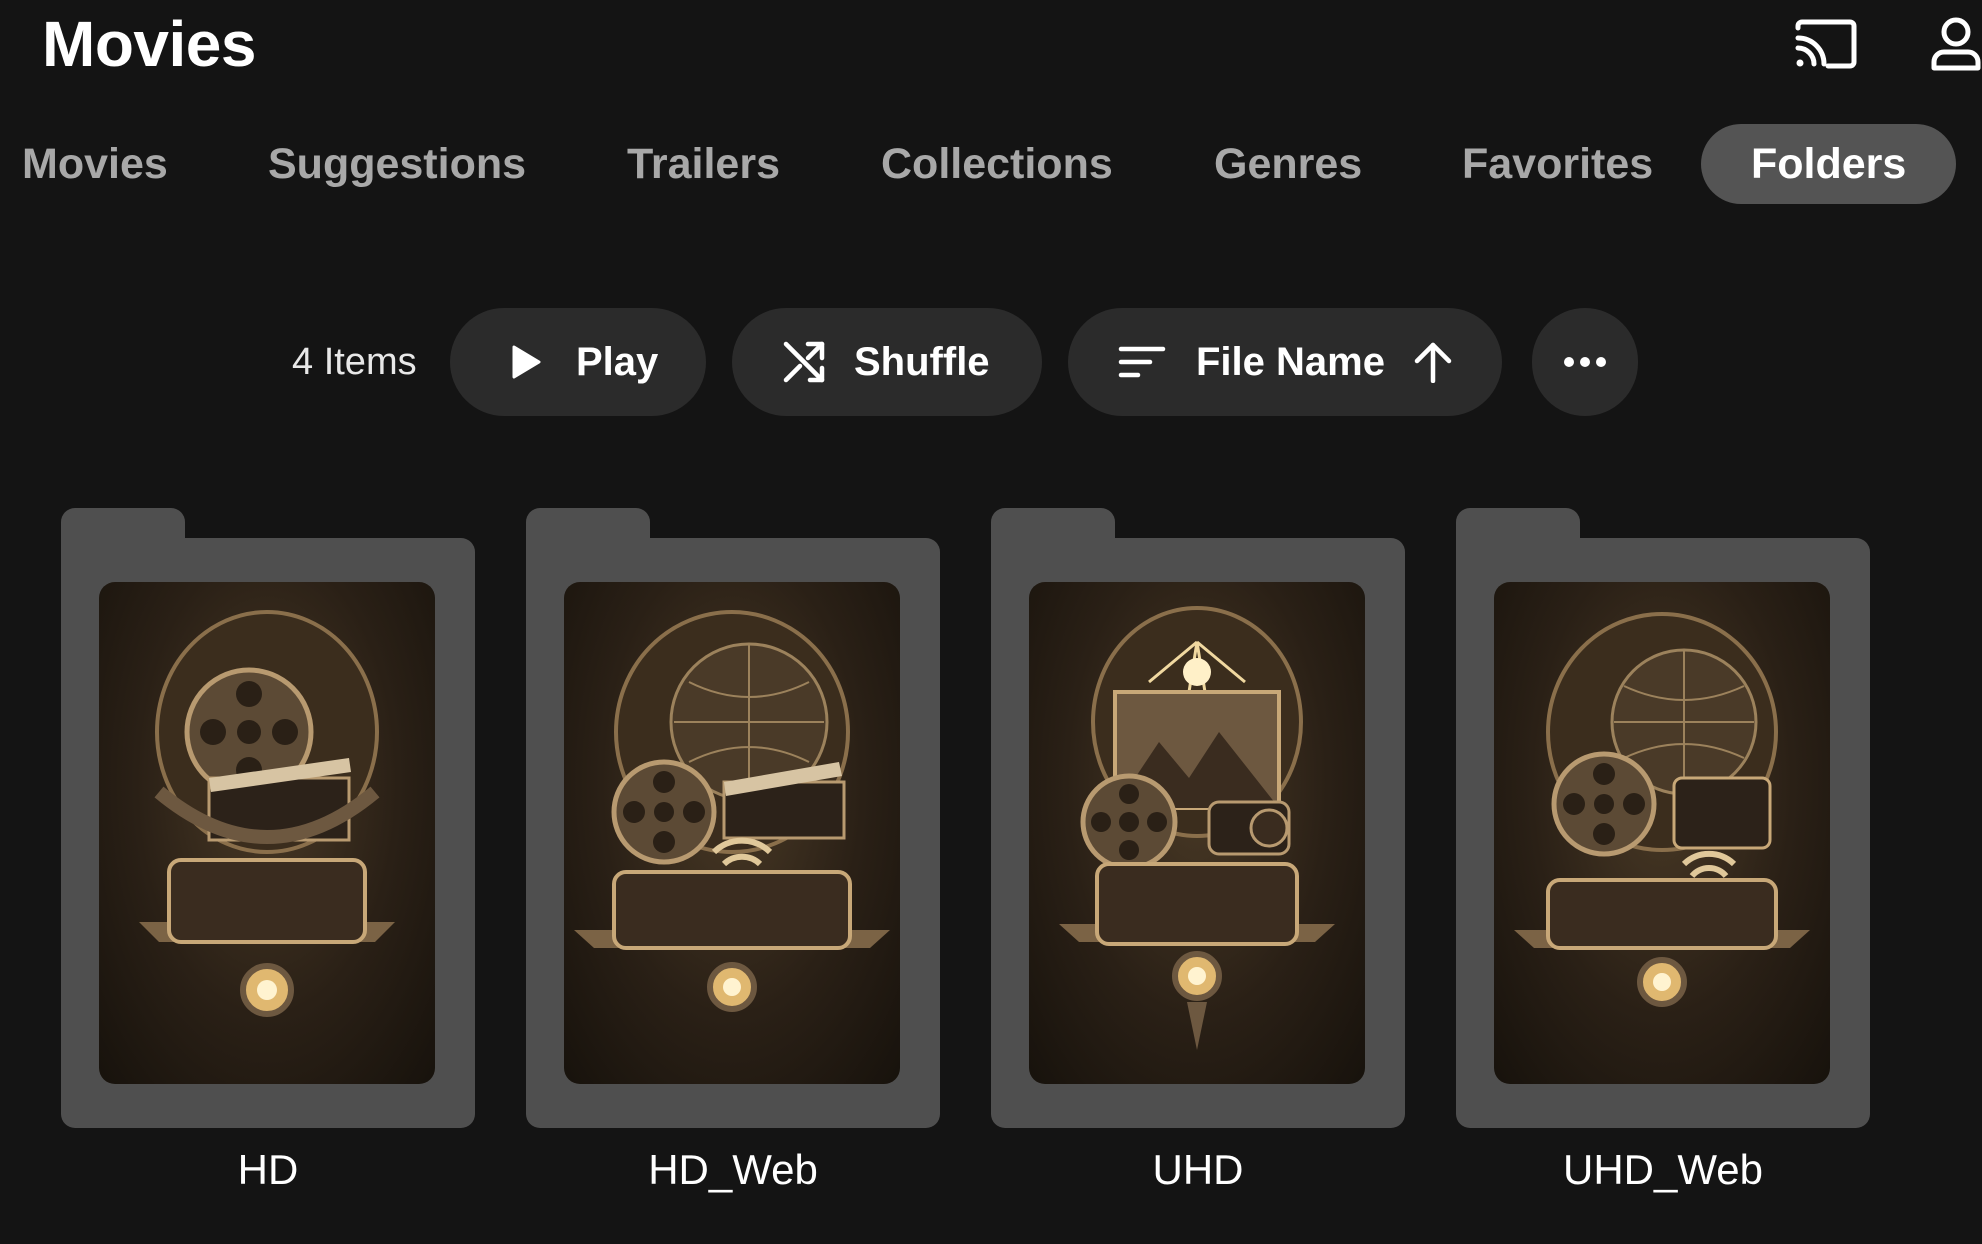  What do you see at coordinates (733, 1169) in the screenshot?
I see `folder-label: HD_Web` at bounding box center [733, 1169].